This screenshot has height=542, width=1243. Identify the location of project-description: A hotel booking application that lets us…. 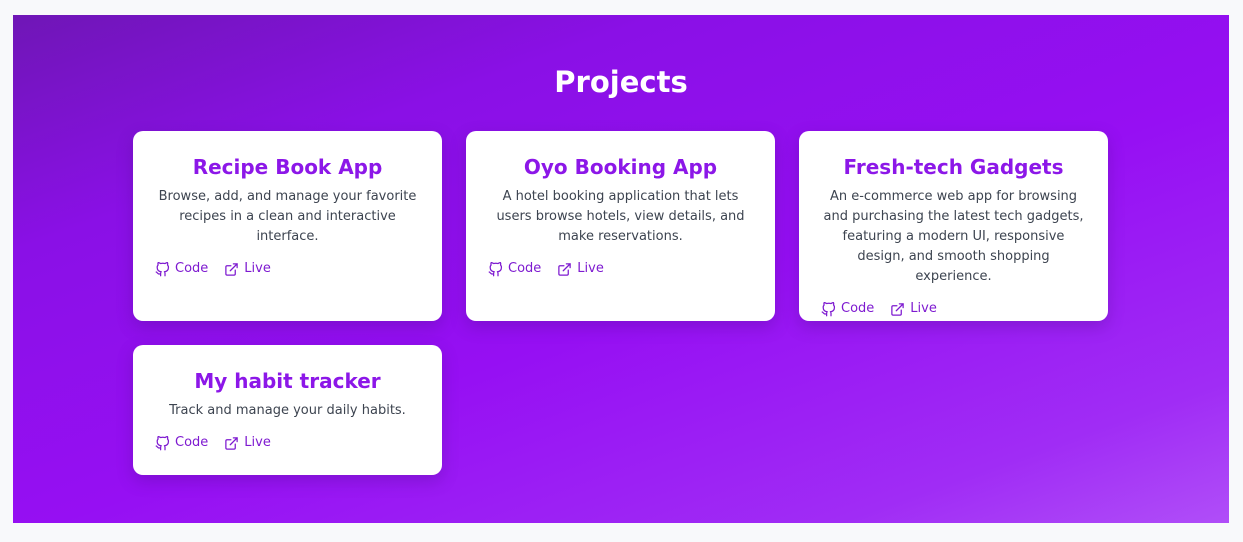
(620, 216).